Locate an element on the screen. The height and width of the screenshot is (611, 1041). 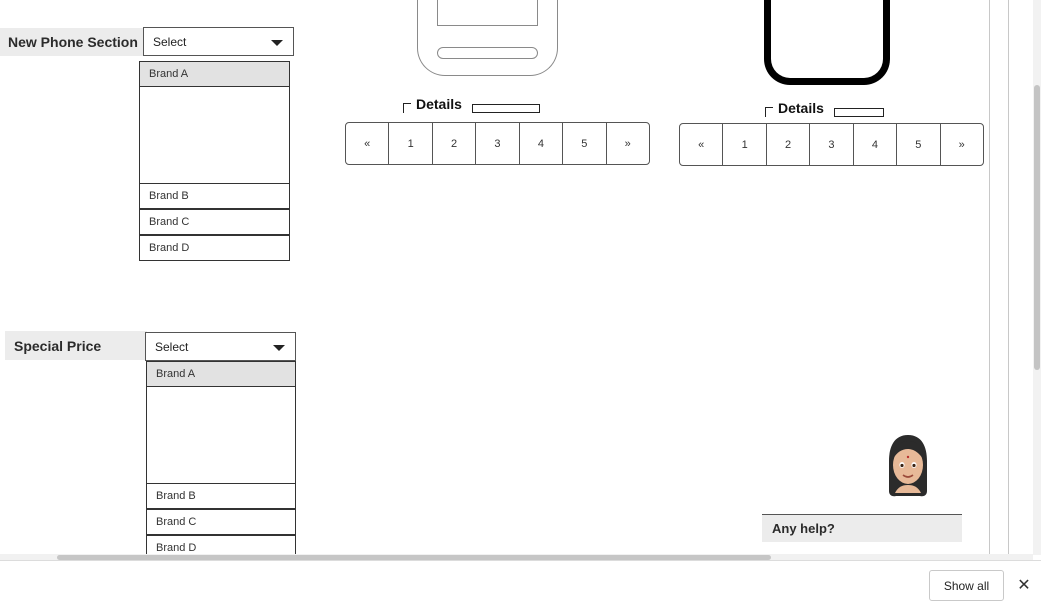
phone-bold-icon is located at coordinates (827, 42).